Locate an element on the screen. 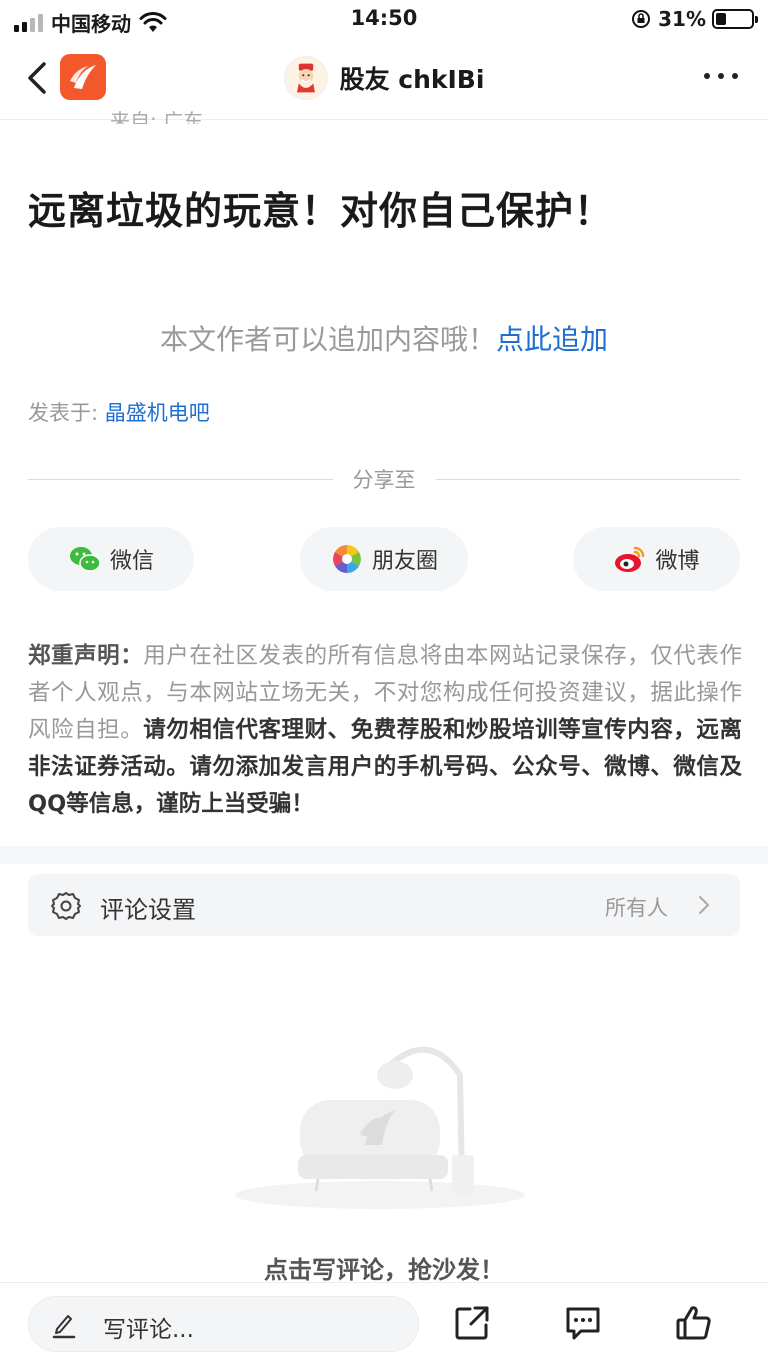 The height and width of the screenshot is (1366, 768). comment-settings-row: 评论设置 所有人 is located at coordinates (384, 905).